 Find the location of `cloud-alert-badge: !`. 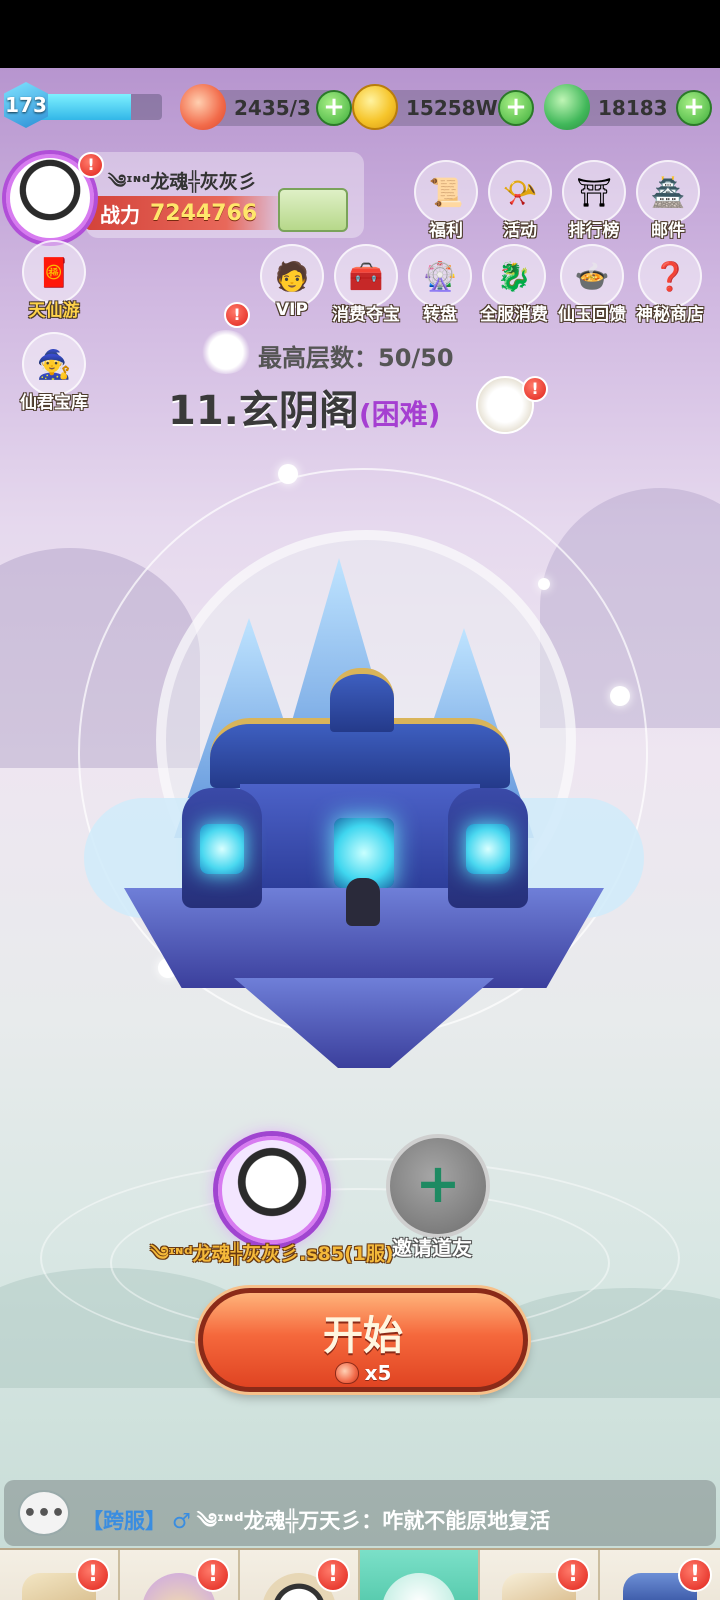

cloud-alert-badge: ! is located at coordinates (237, 315).